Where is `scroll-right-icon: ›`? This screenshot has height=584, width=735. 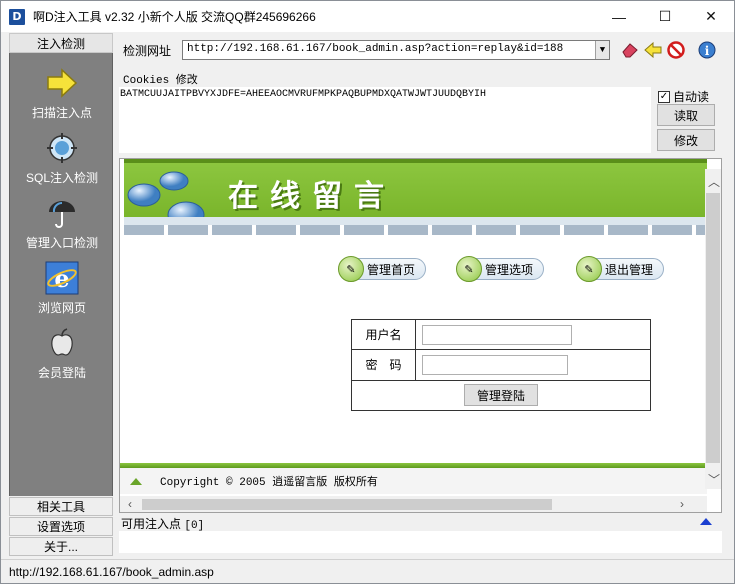 scroll-right-icon: › is located at coordinates (682, 504).